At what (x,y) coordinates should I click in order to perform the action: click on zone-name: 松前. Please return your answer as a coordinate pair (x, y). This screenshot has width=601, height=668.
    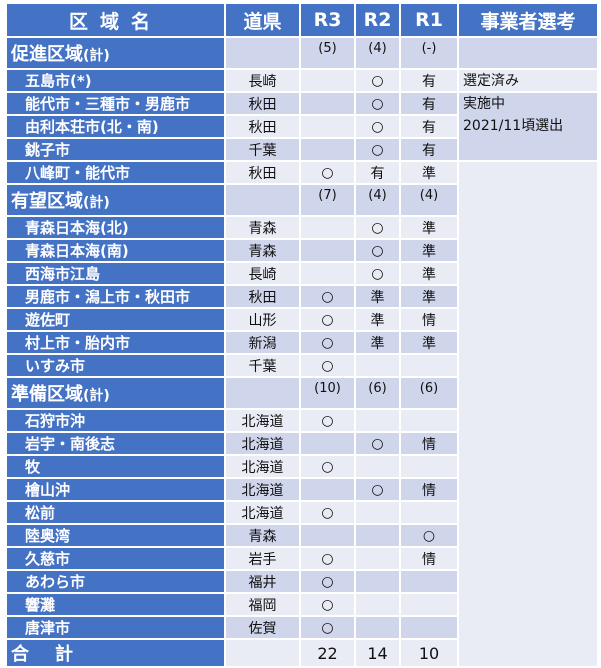
    Looking at the image, I should click on (115, 512).